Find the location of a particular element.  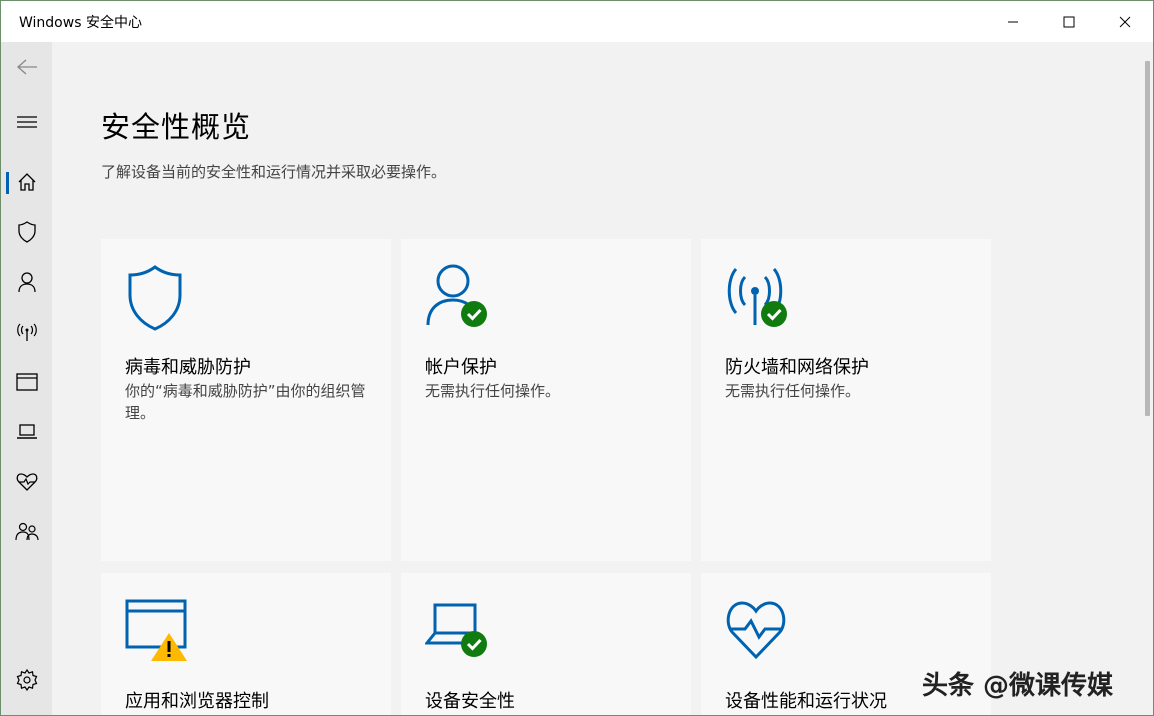

sidebar-item-device-security is located at coordinates (26, 432).